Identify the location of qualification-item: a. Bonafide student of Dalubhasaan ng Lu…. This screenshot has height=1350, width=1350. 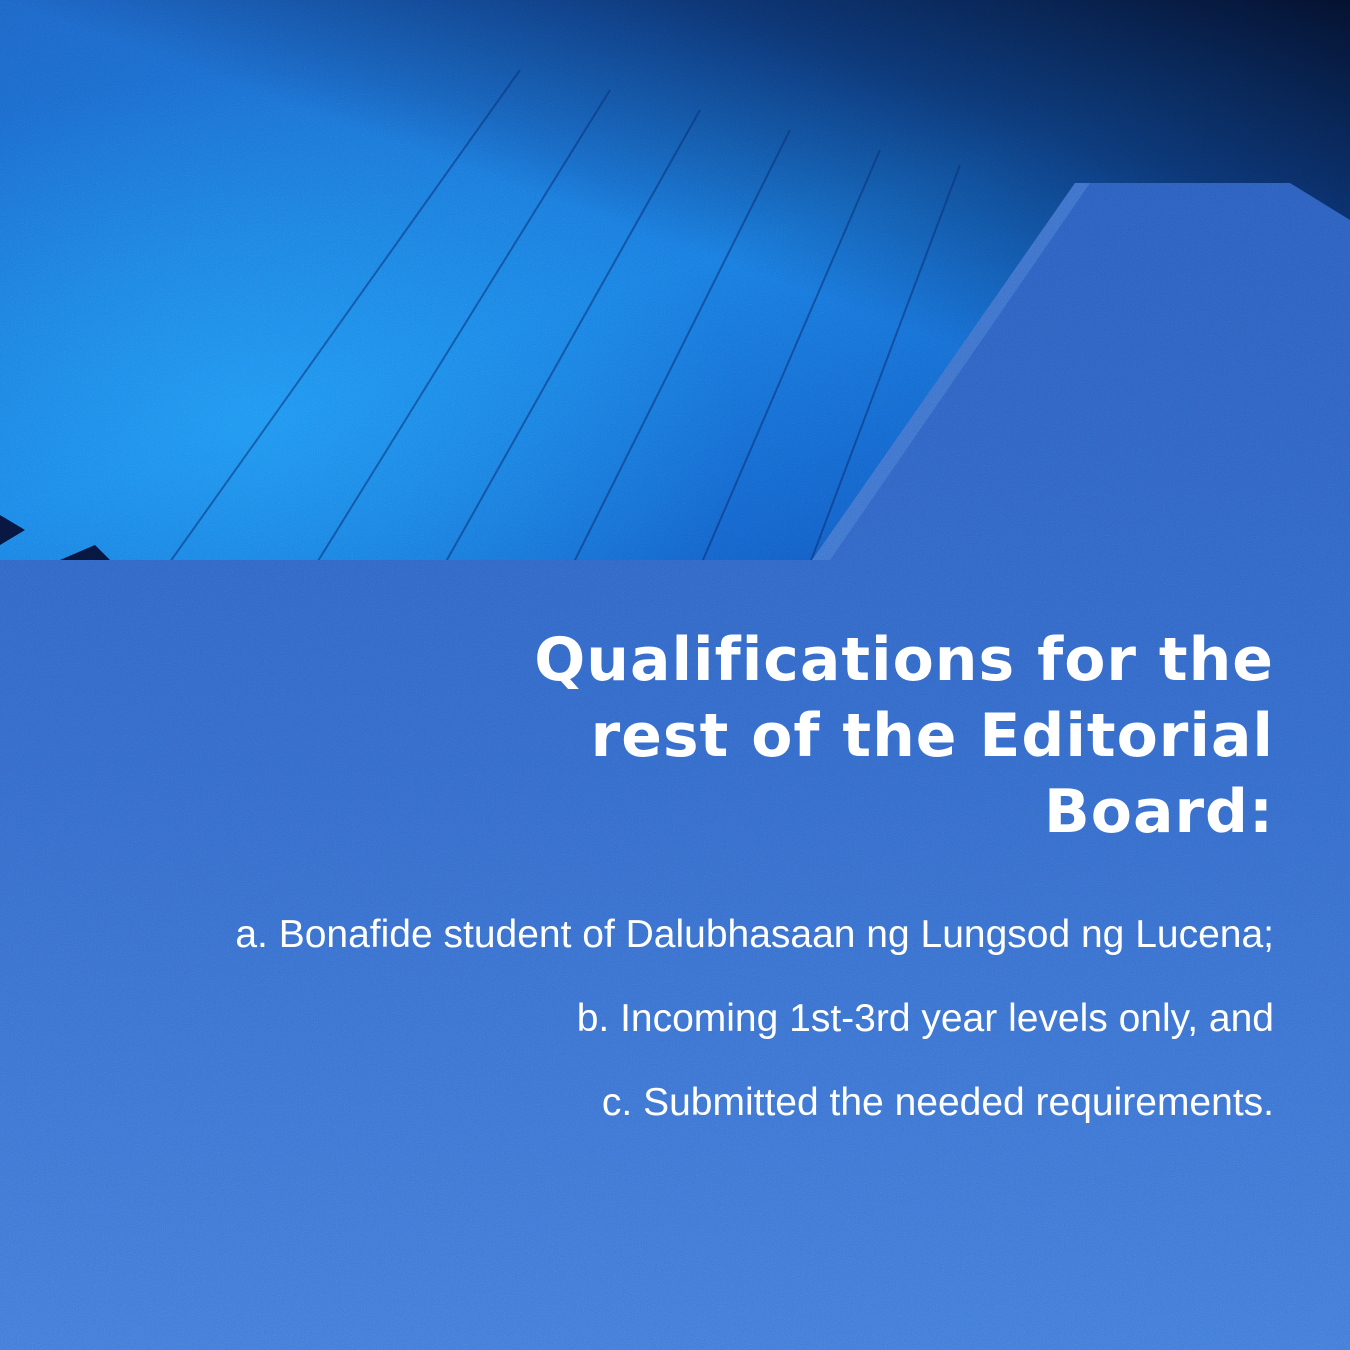
(754, 934).